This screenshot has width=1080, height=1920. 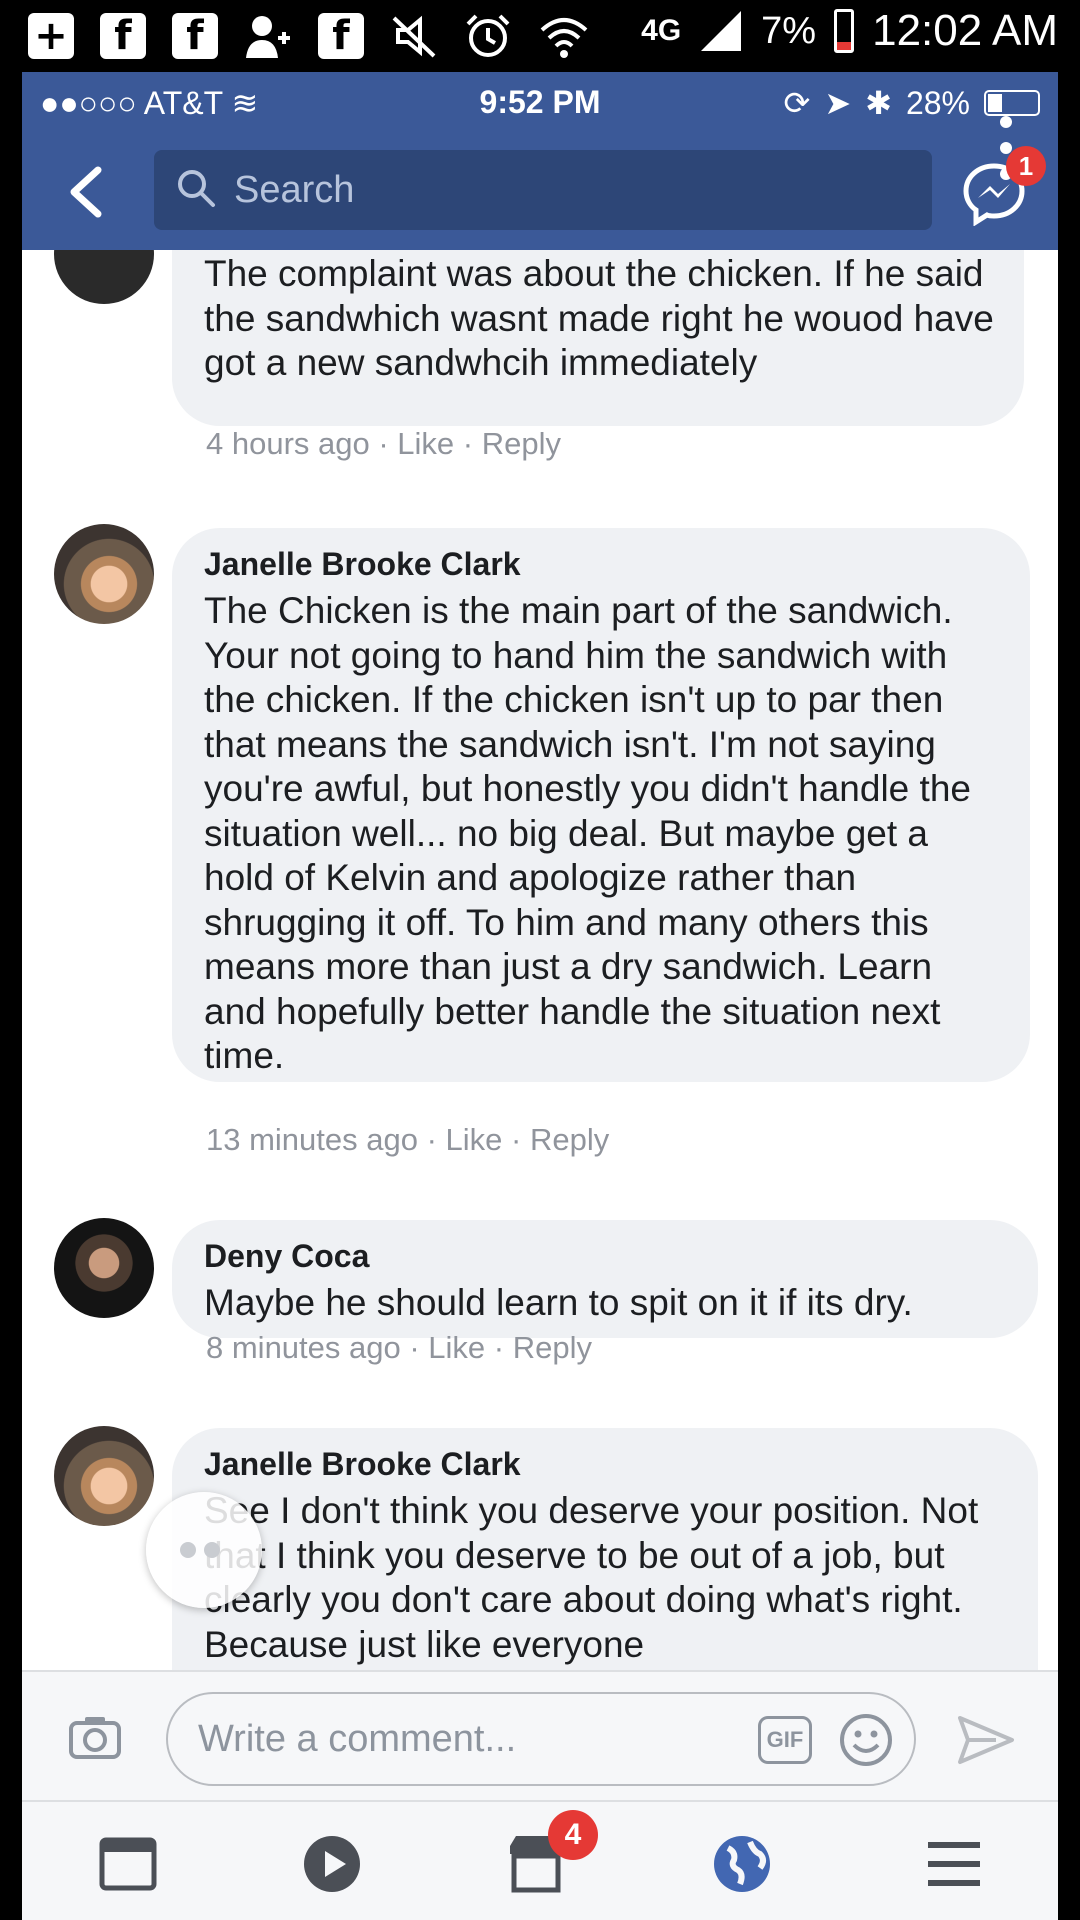 What do you see at coordinates (95, 1737) in the screenshot?
I see `camera-icon` at bounding box center [95, 1737].